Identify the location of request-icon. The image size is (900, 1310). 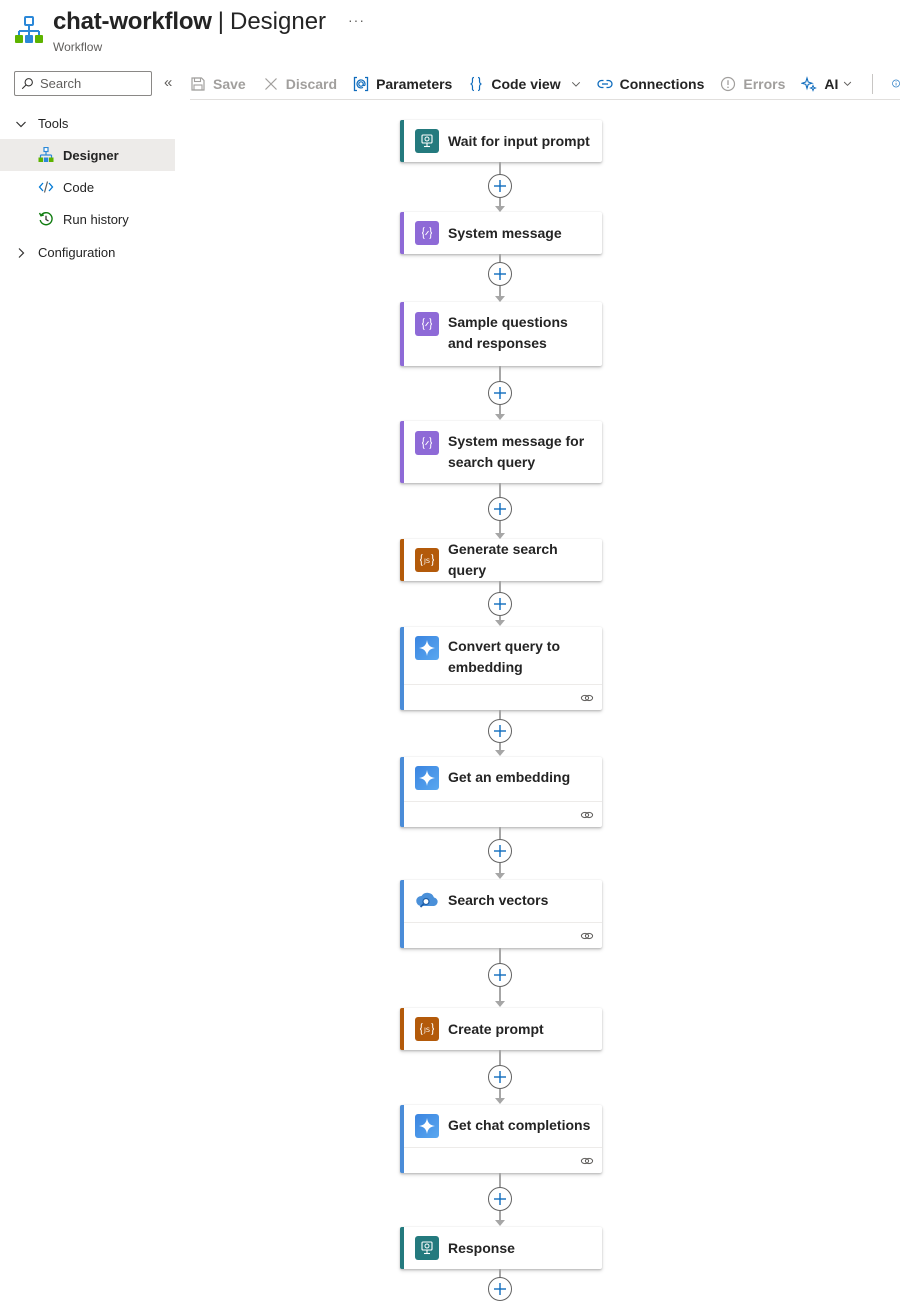
(427, 1248).